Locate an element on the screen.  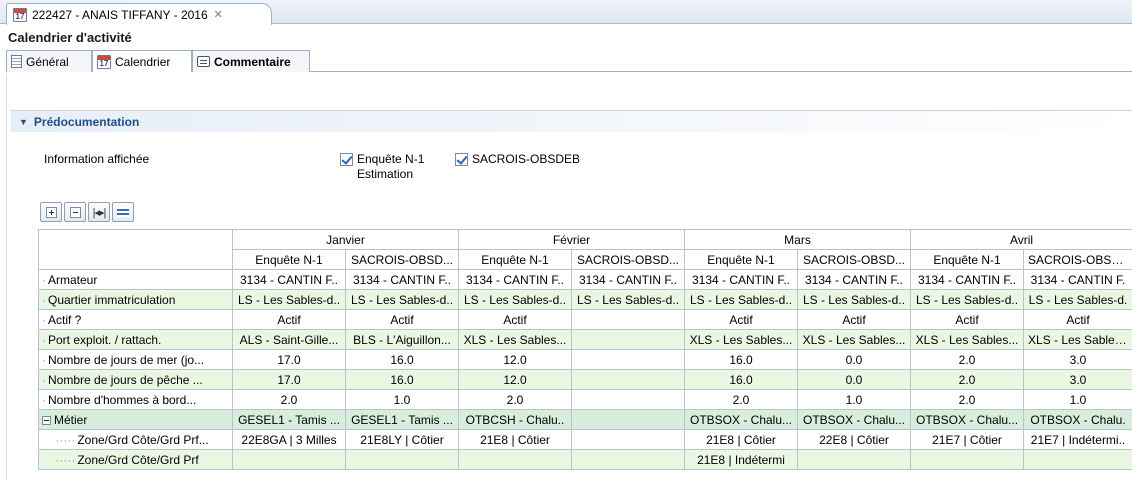
collapse-icon is located at coordinates (46, 420).